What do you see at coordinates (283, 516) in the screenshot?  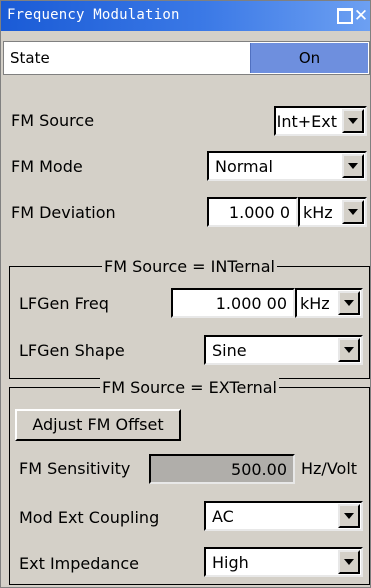 I see `mod-ext-coupling-select: AC` at bounding box center [283, 516].